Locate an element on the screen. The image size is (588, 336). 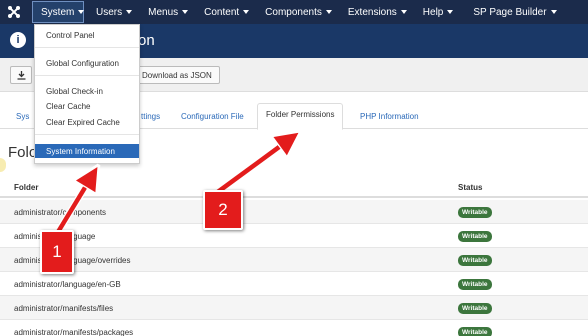
annotation-badge-1: 1 is located at coordinates (57, 252).